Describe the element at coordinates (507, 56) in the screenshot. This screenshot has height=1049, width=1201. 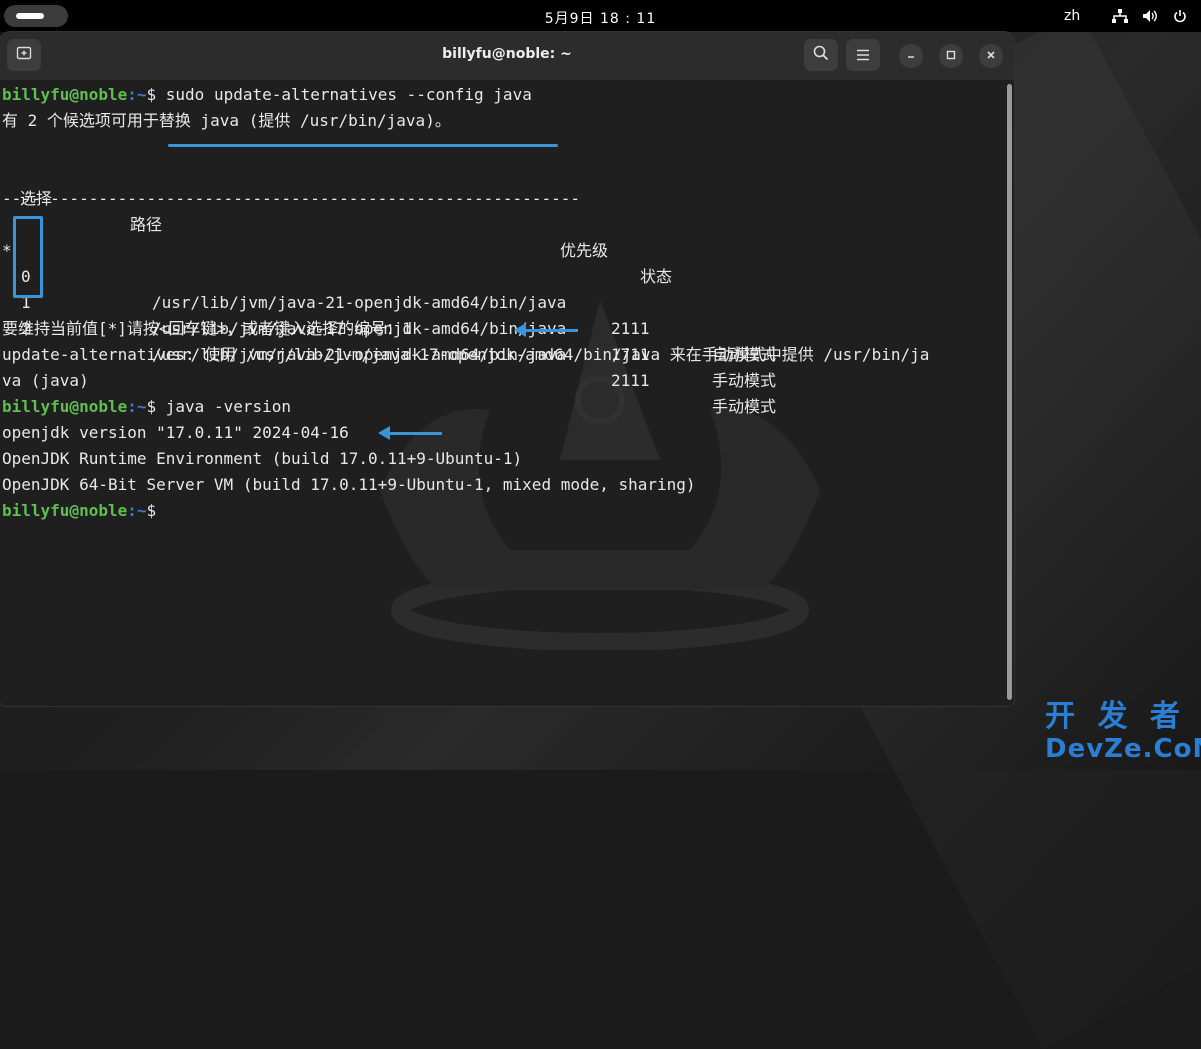
I see `title-bar: billyfu@noble: ~` at that location.